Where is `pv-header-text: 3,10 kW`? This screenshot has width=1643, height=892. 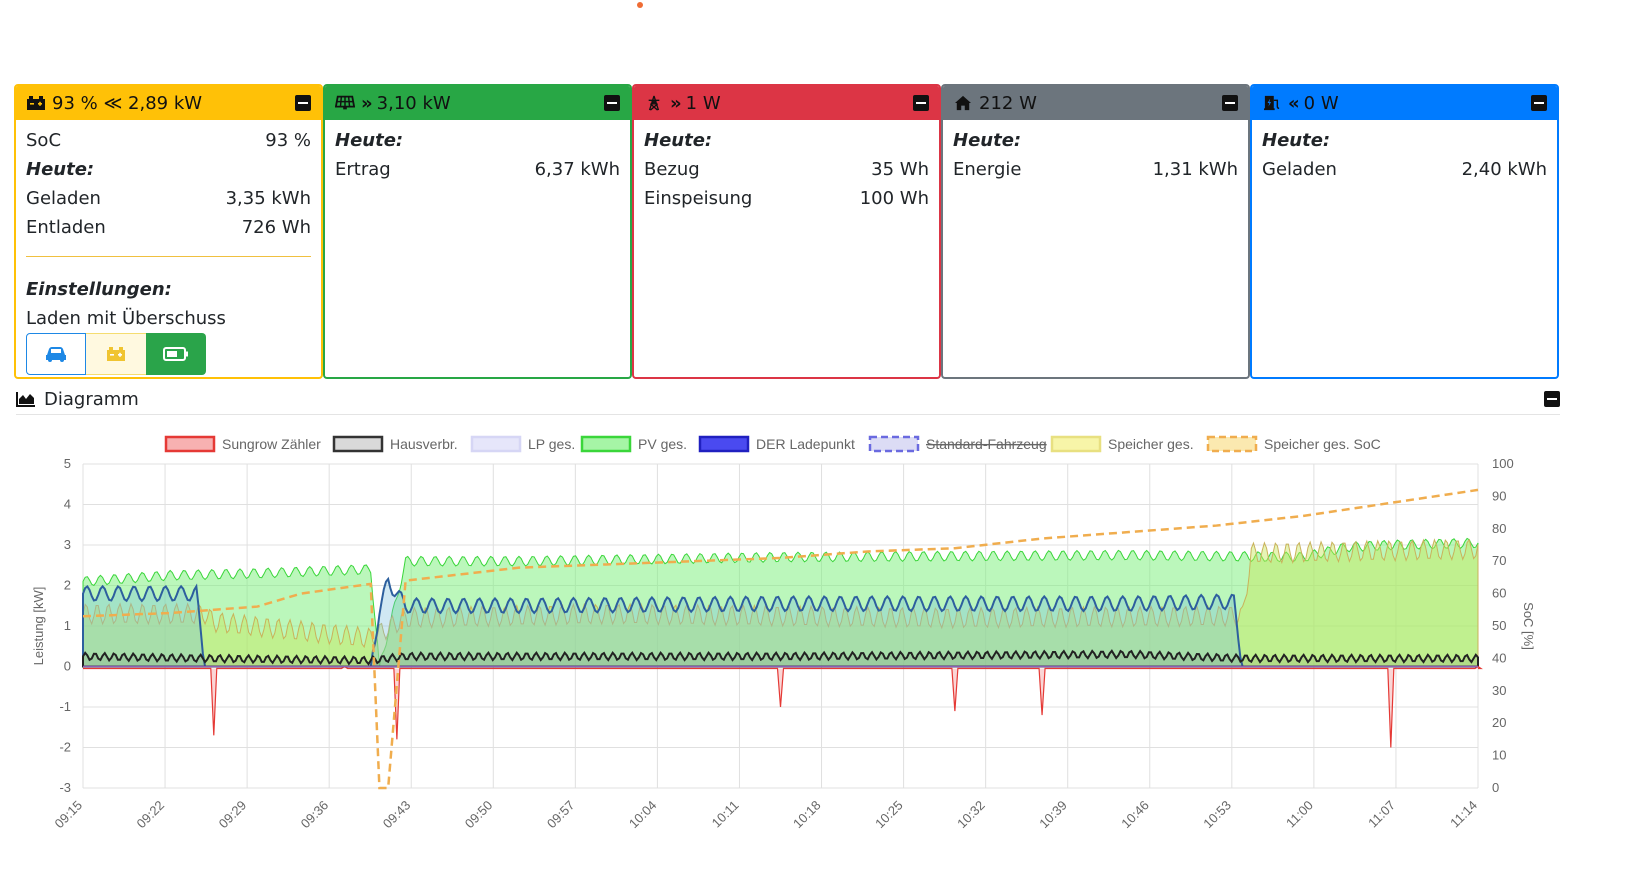 pv-header-text: 3,10 kW is located at coordinates (413, 103).